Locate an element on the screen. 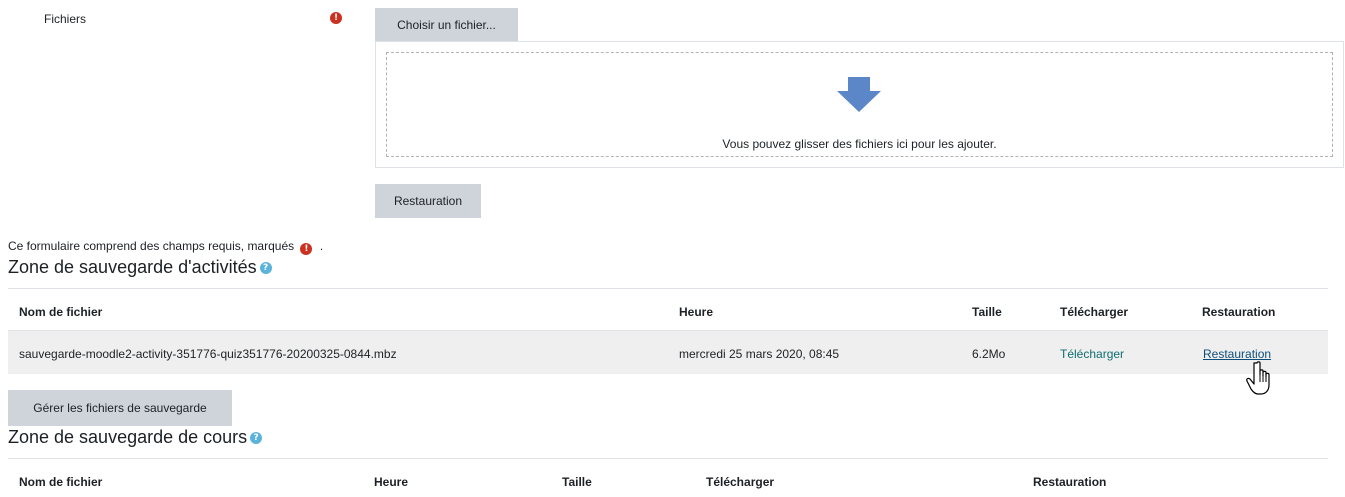 The width and height of the screenshot is (1345, 497). row-restore-link: Restauration is located at coordinates (1237, 354).